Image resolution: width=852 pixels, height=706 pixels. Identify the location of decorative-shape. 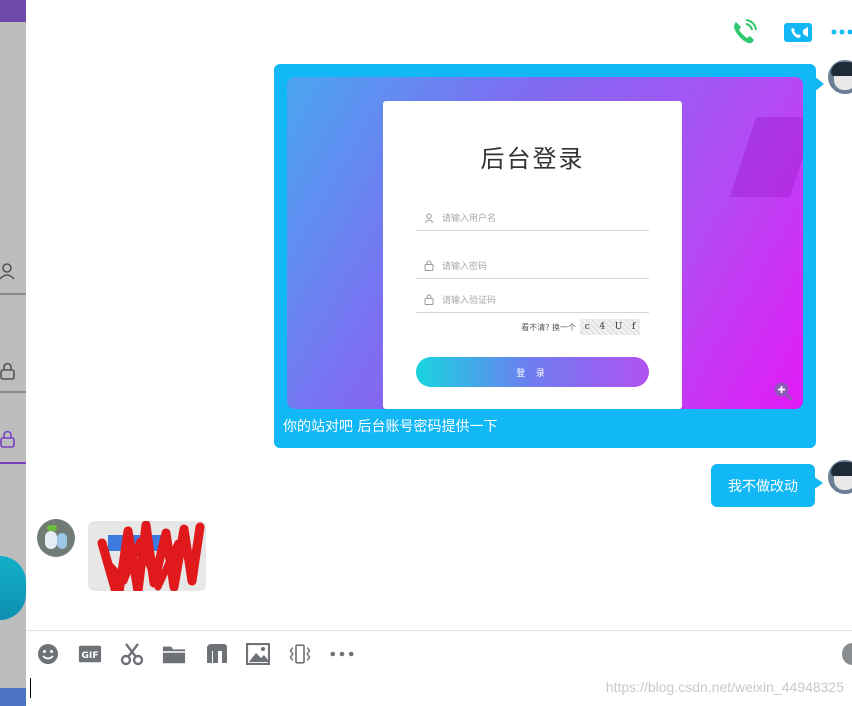
(766, 157).